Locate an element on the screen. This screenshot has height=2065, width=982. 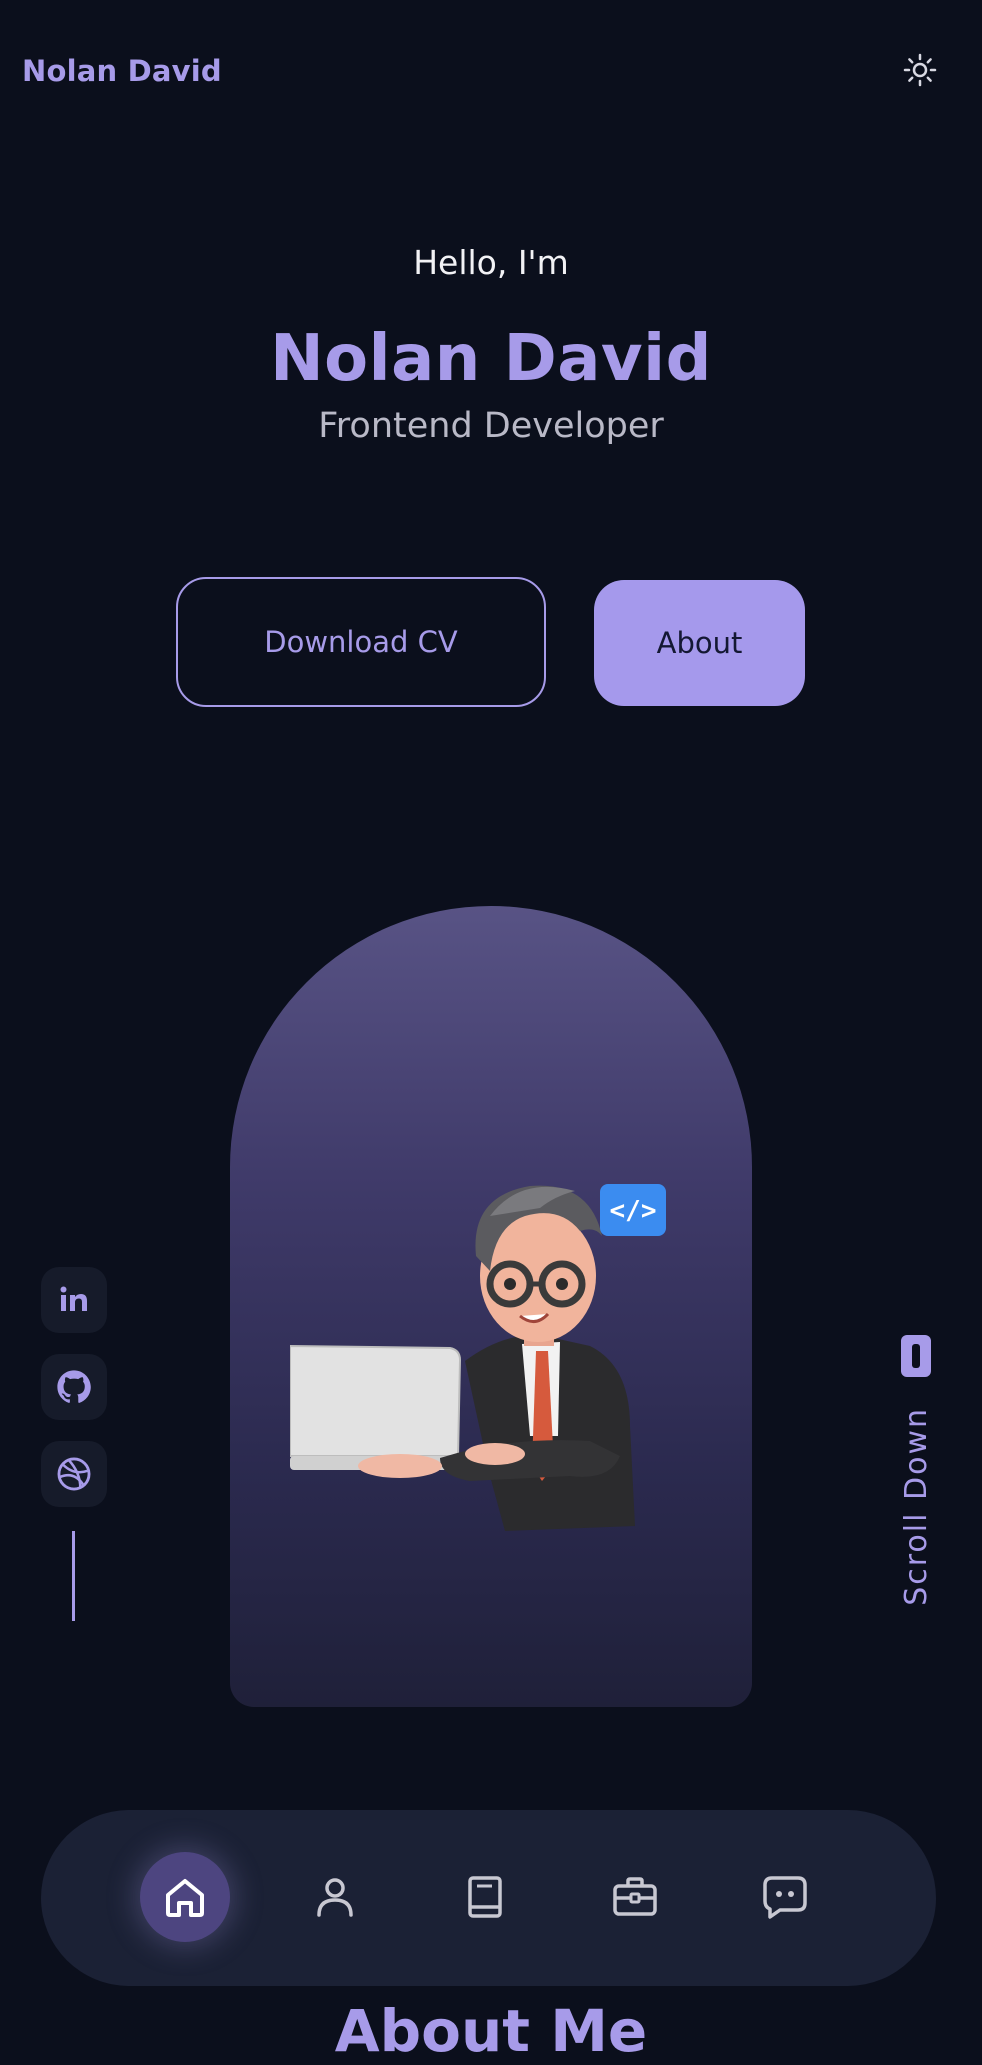
nav-about is located at coordinates (335, 1897).